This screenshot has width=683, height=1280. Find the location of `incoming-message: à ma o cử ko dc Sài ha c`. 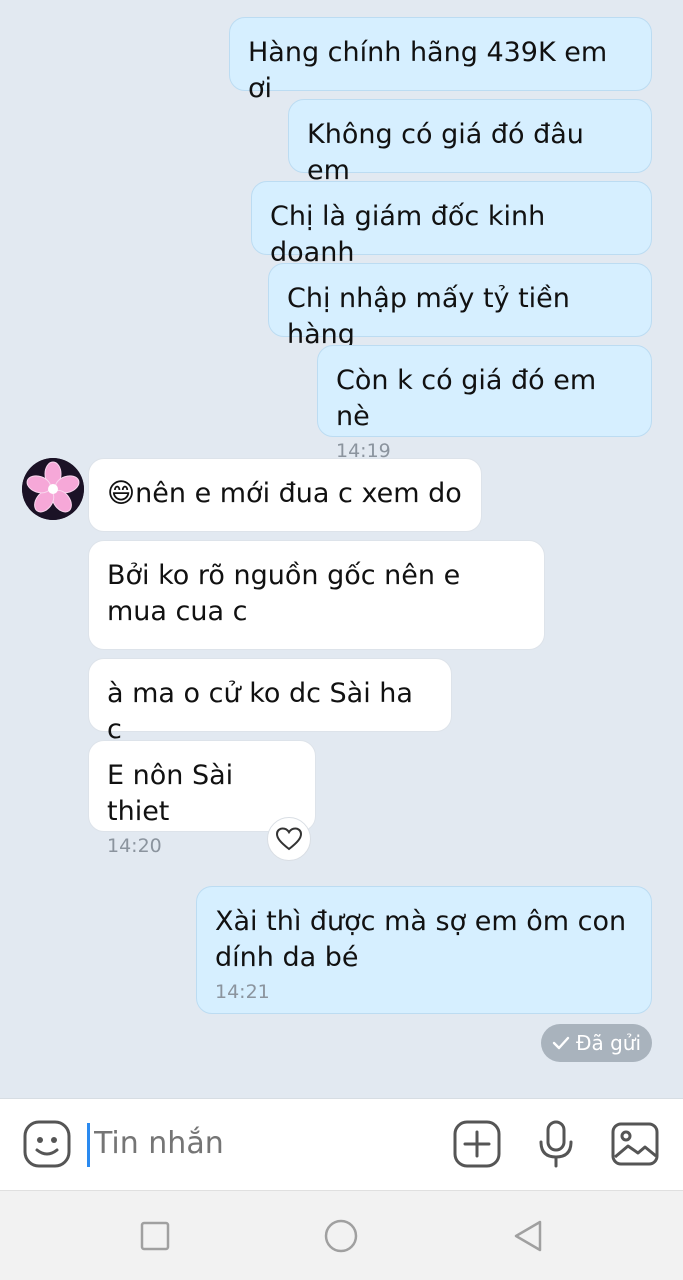

incoming-message: à ma o cử ko dc Sài ha c is located at coordinates (270, 701).